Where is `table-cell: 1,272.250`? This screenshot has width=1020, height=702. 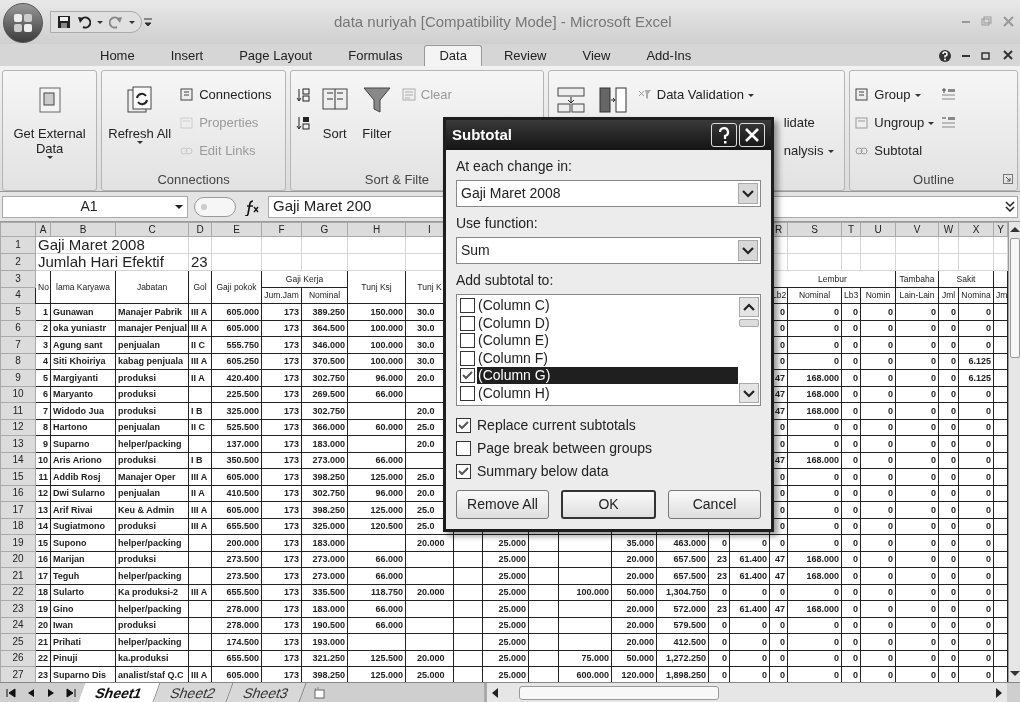 table-cell: 1,272.250 is located at coordinates (682, 658).